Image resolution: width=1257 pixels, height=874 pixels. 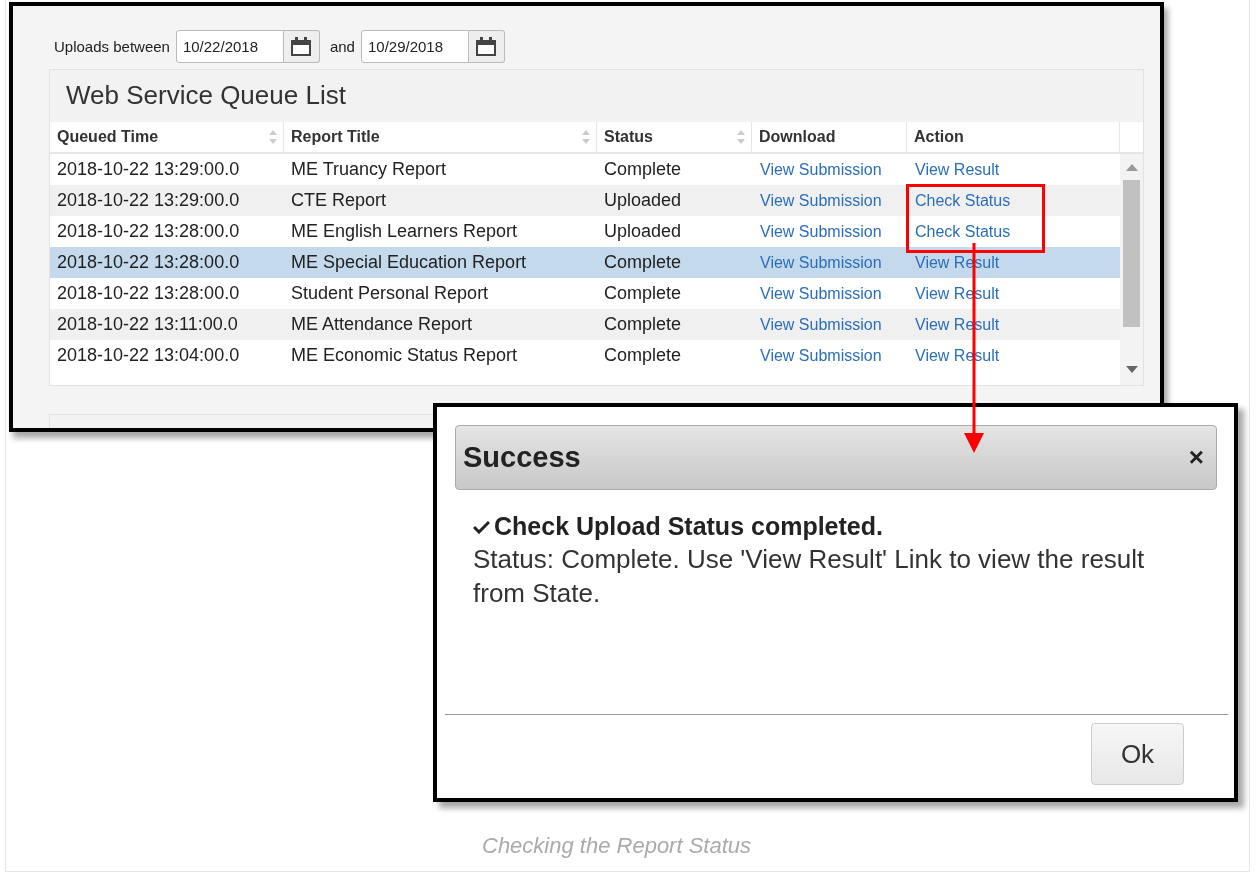 What do you see at coordinates (409, 262) in the screenshot?
I see `table-cell-text: ME Special Education Report` at bounding box center [409, 262].